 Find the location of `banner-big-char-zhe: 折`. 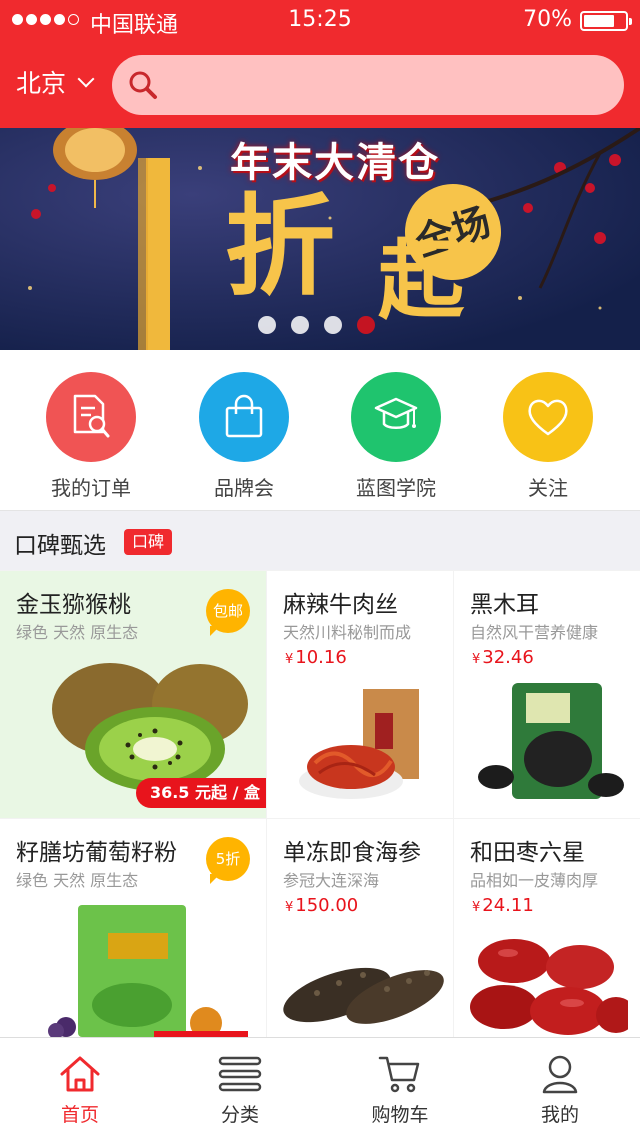

banner-big-char-zhe: 折 is located at coordinates (280, 246).